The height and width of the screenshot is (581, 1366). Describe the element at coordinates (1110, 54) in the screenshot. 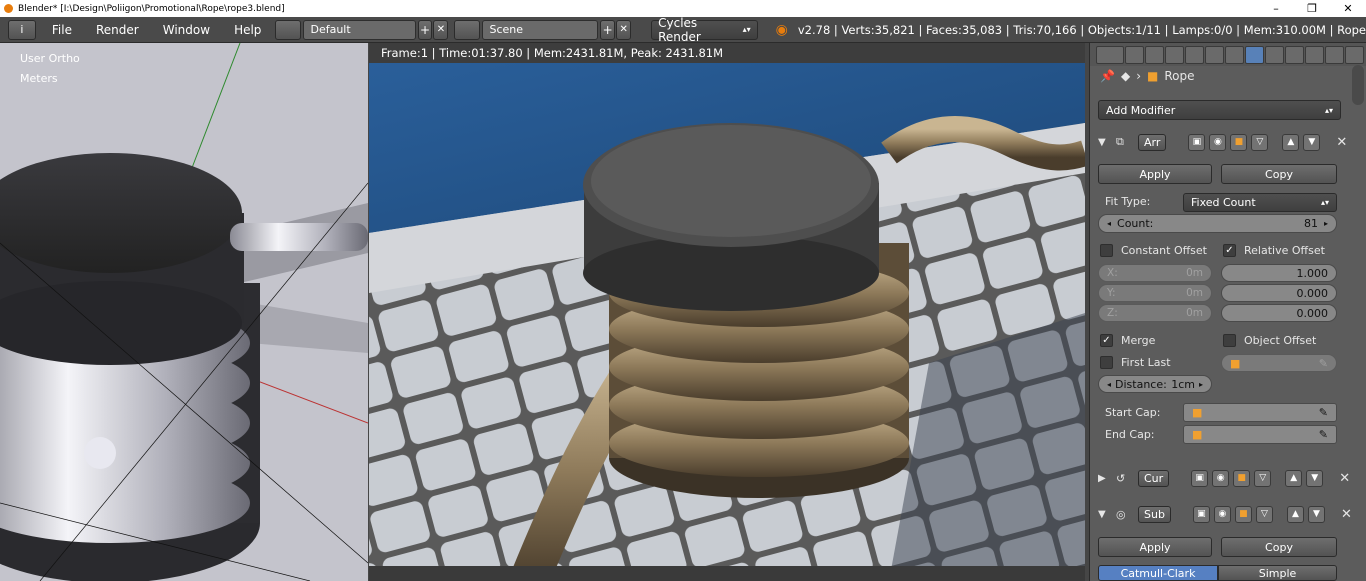

I see `editor-type-properties-icon` at that location.